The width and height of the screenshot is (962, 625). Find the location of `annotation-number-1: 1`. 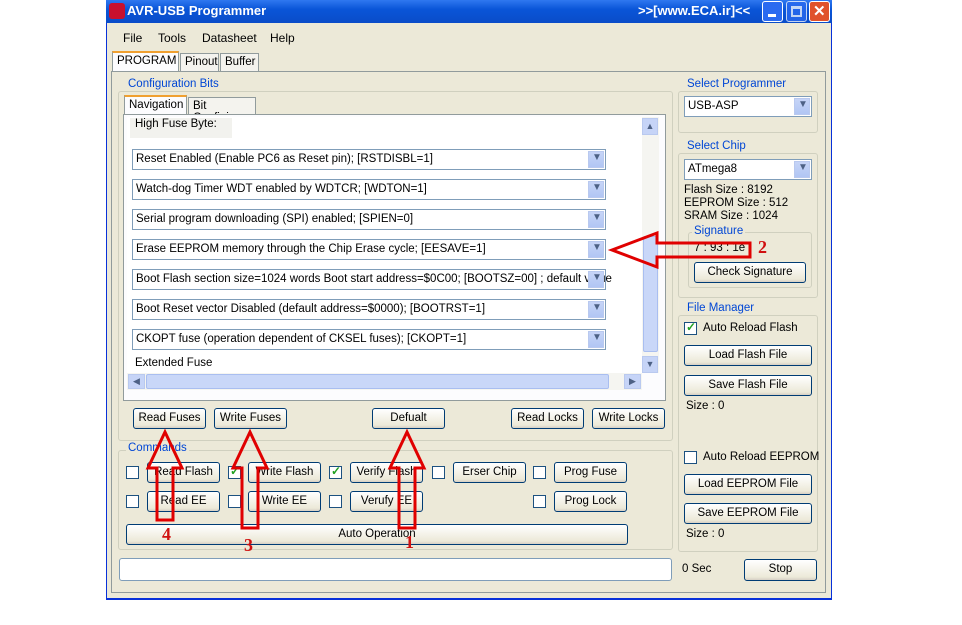

annotation-number-1: 1 is located at coordinates (409, 542).